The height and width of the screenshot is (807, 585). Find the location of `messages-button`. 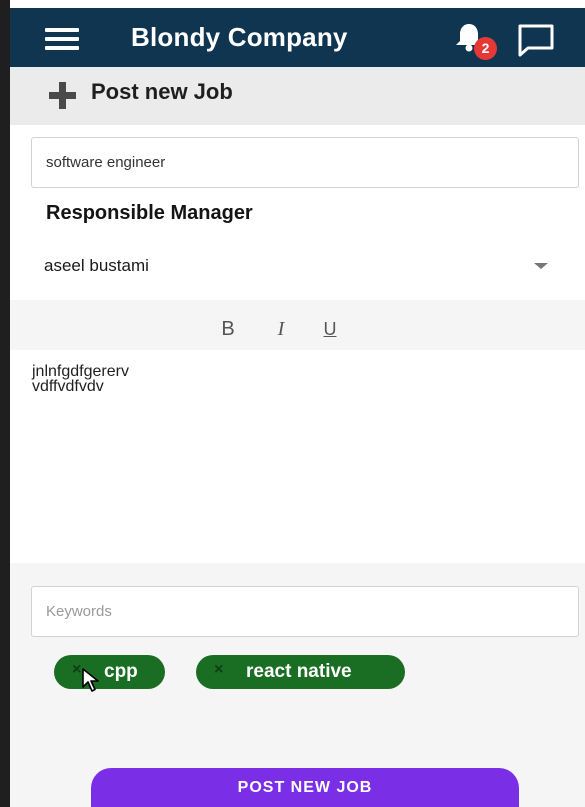

messages-button is located at coordinates (536, 40).